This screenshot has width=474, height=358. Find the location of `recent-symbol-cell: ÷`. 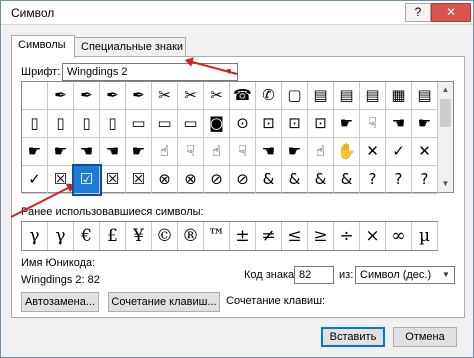

recent-symbol-cell: ÷ is located at coordinates (347, 236).